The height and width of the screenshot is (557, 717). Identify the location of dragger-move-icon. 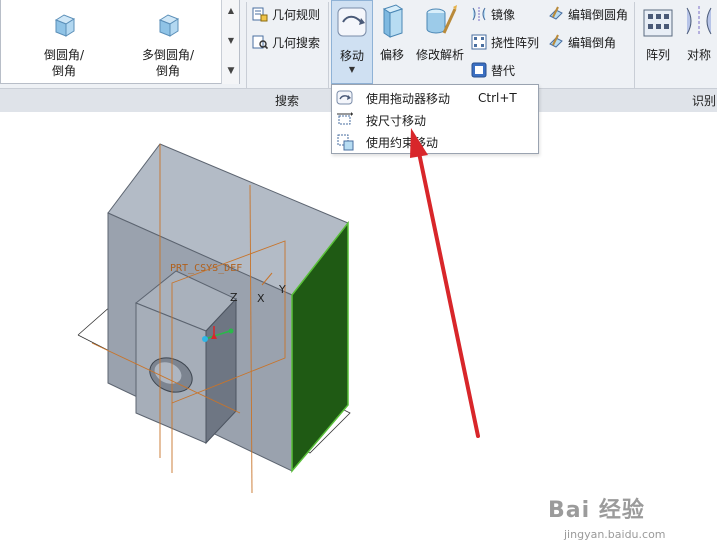
(344, 97).